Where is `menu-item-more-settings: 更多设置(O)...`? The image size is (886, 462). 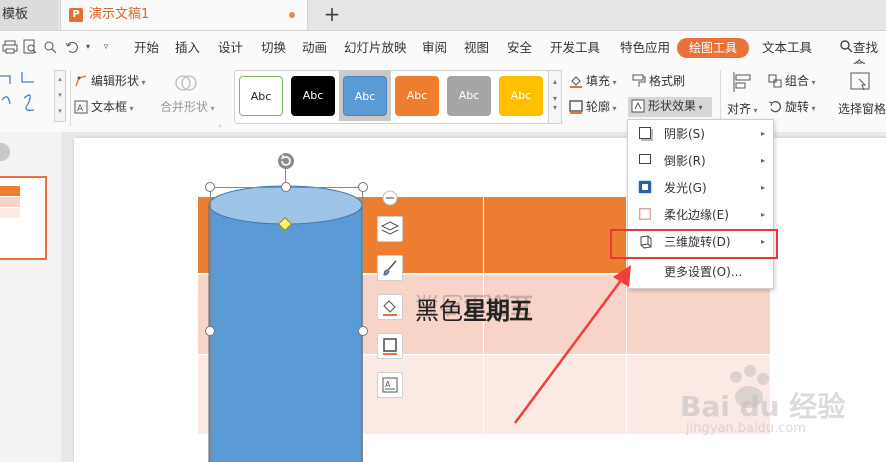 menu-item-more-settings: 更多设置(O)... is located at coordinates (700, 272).